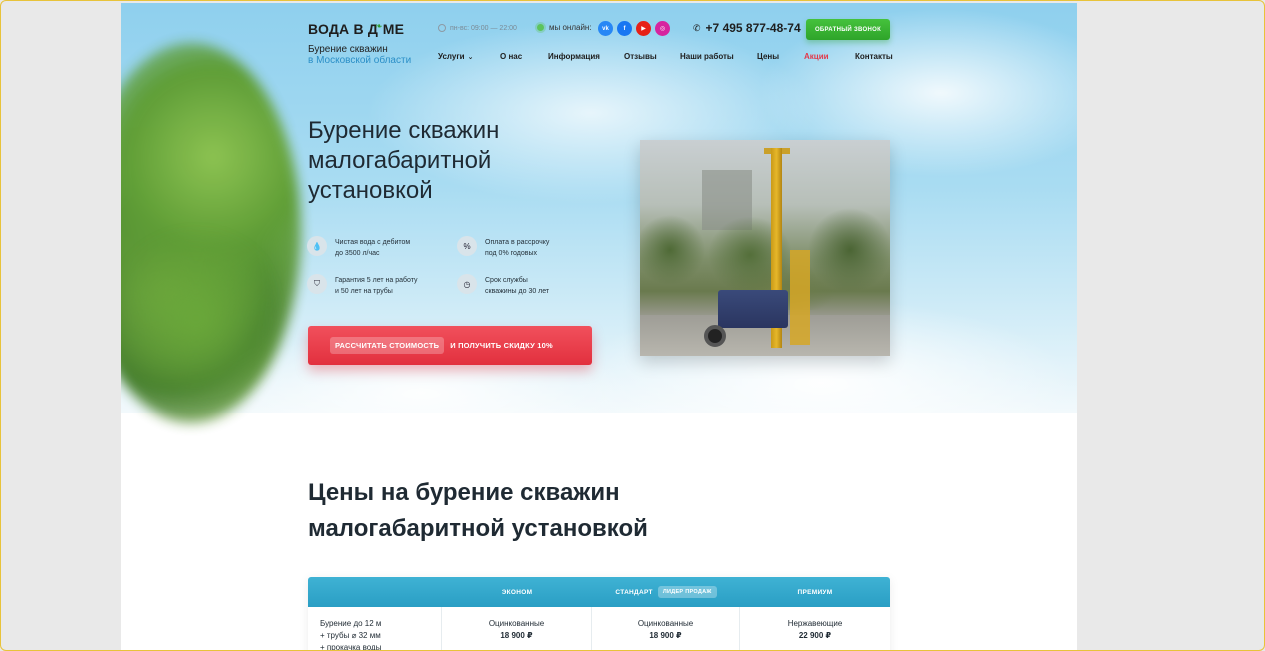  I want to click on price-table-header: ЭКОНОМ СТАНДАРТ ЛИДЕР ПРОДАЖ ПРЕМИУМ, so click(599, 592).